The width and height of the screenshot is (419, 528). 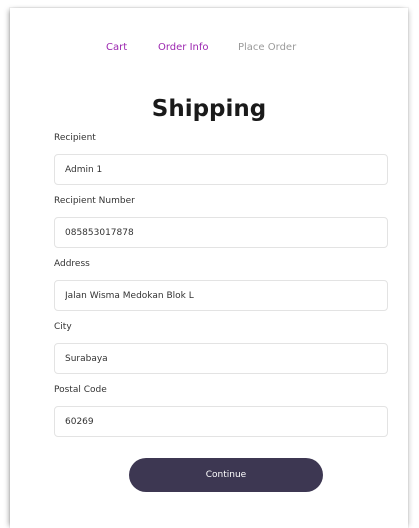 I want to click on city-field-group: City, so click(x=221, y=352).